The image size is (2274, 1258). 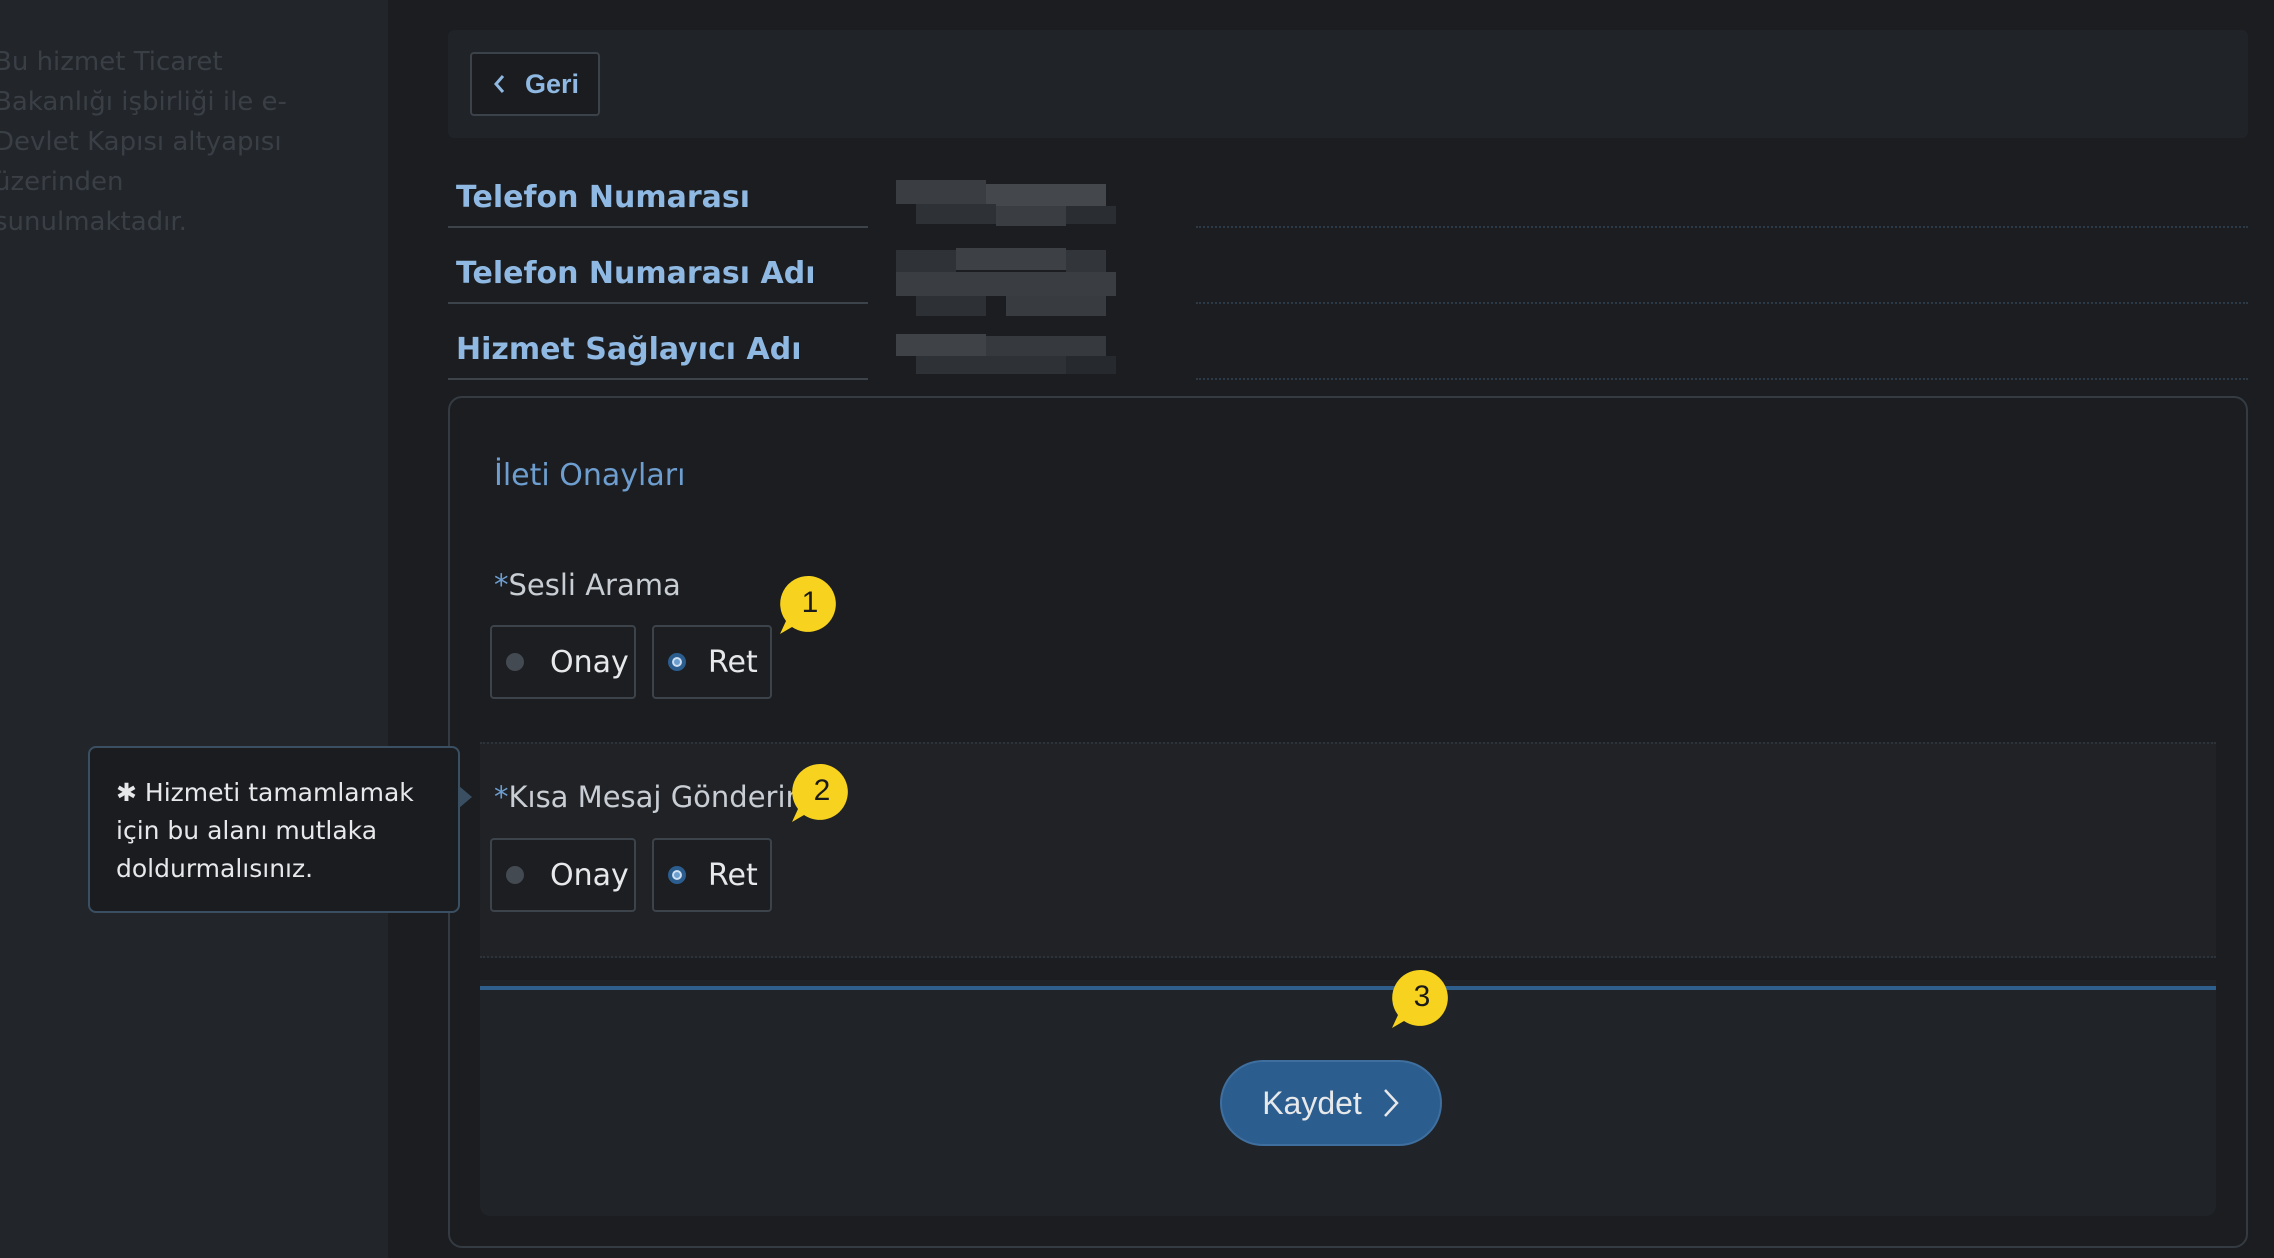 I want to click on callout-badge-1: 1, so click(x=810, y=605).